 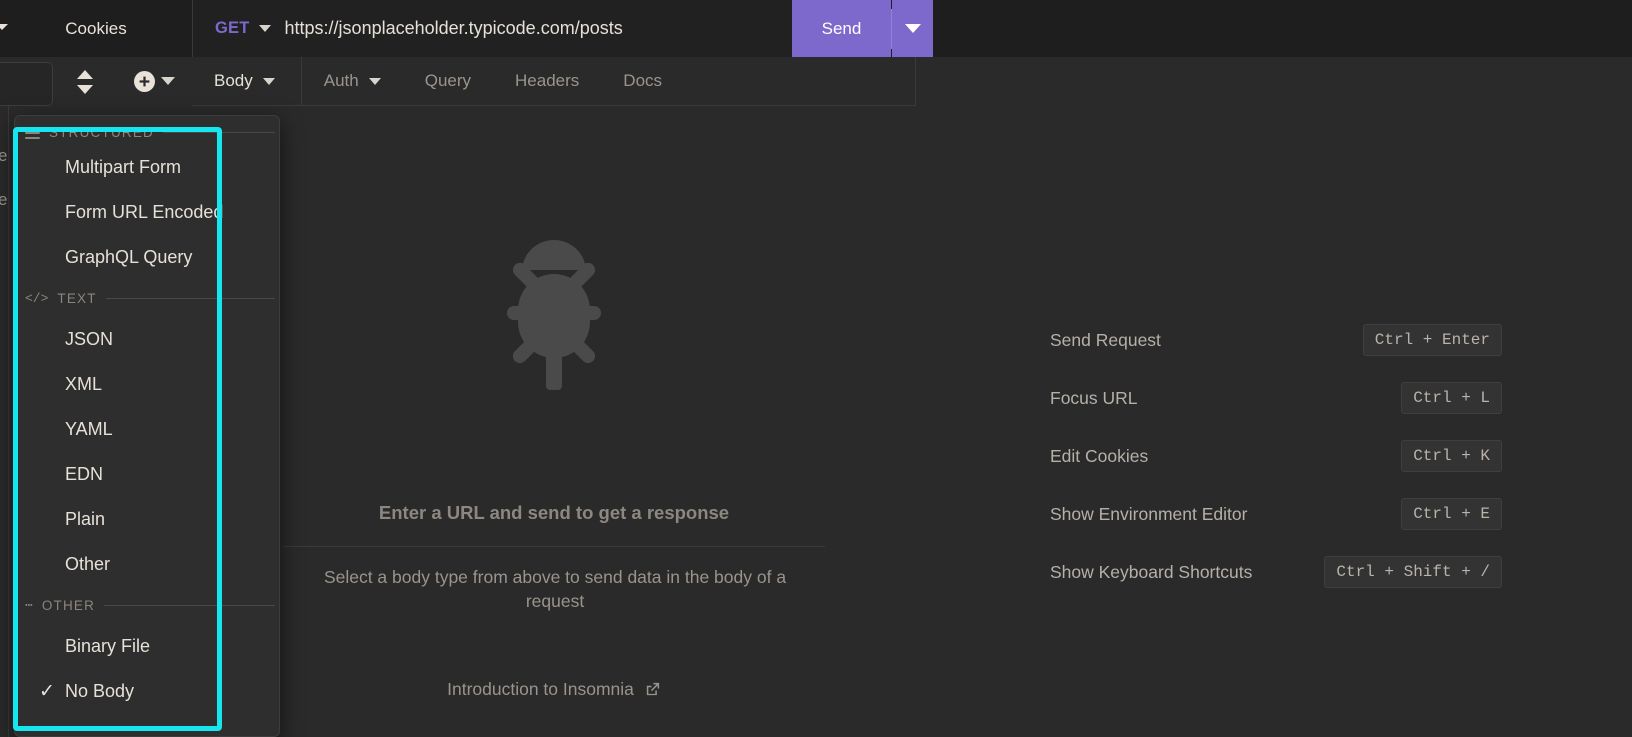 I want to click on menu-item-other: Other, so click(x=147, y=564).